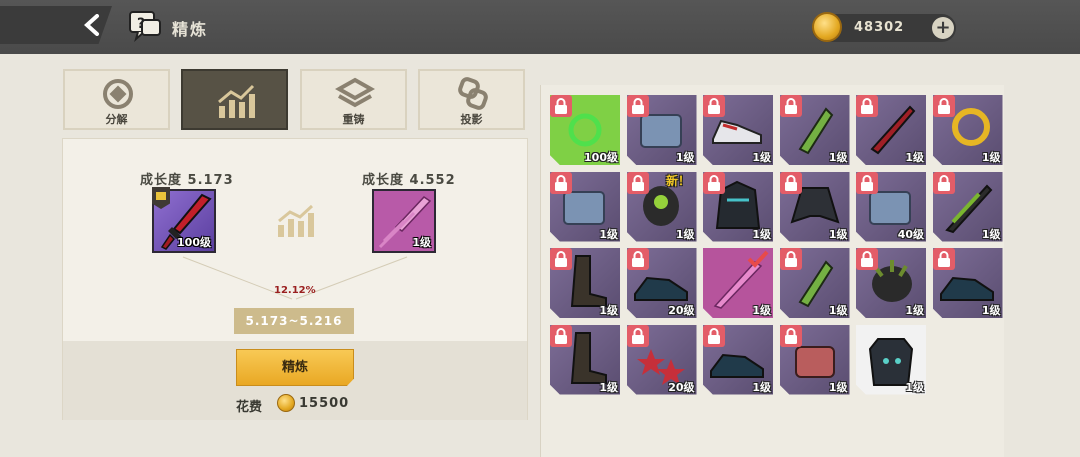 The width and height of the screenshot is (1080, 457). Describe the element at coordinates (190, 29) in the screenshot. I see `page-title: 精炼` at that location.